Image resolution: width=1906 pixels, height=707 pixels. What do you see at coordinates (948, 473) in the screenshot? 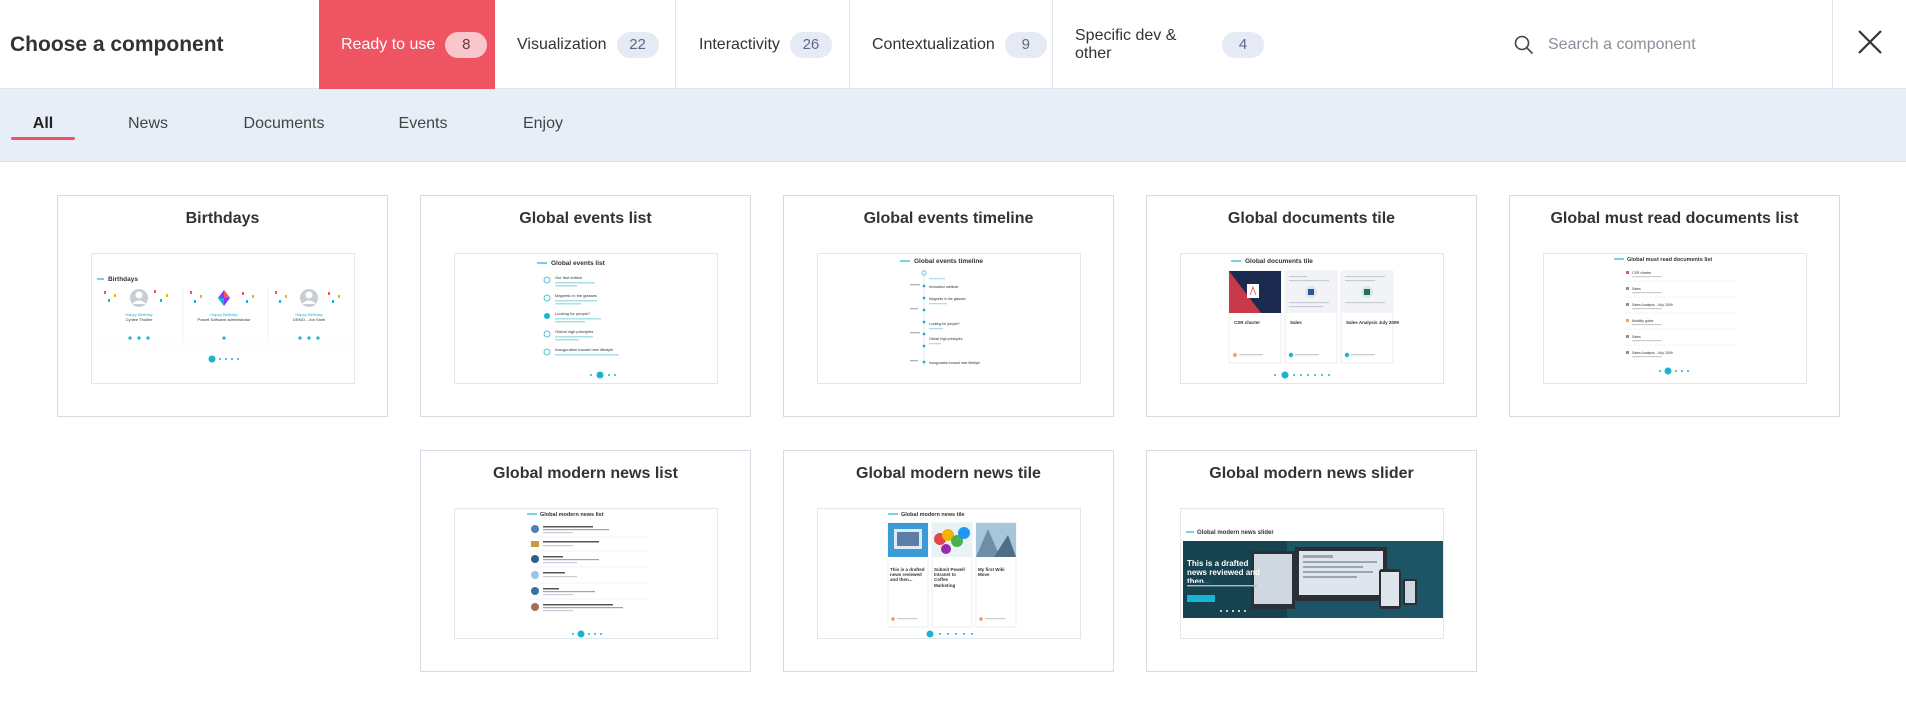
I see `card-title: Global modern news tile` at bounding box center [948, 473].